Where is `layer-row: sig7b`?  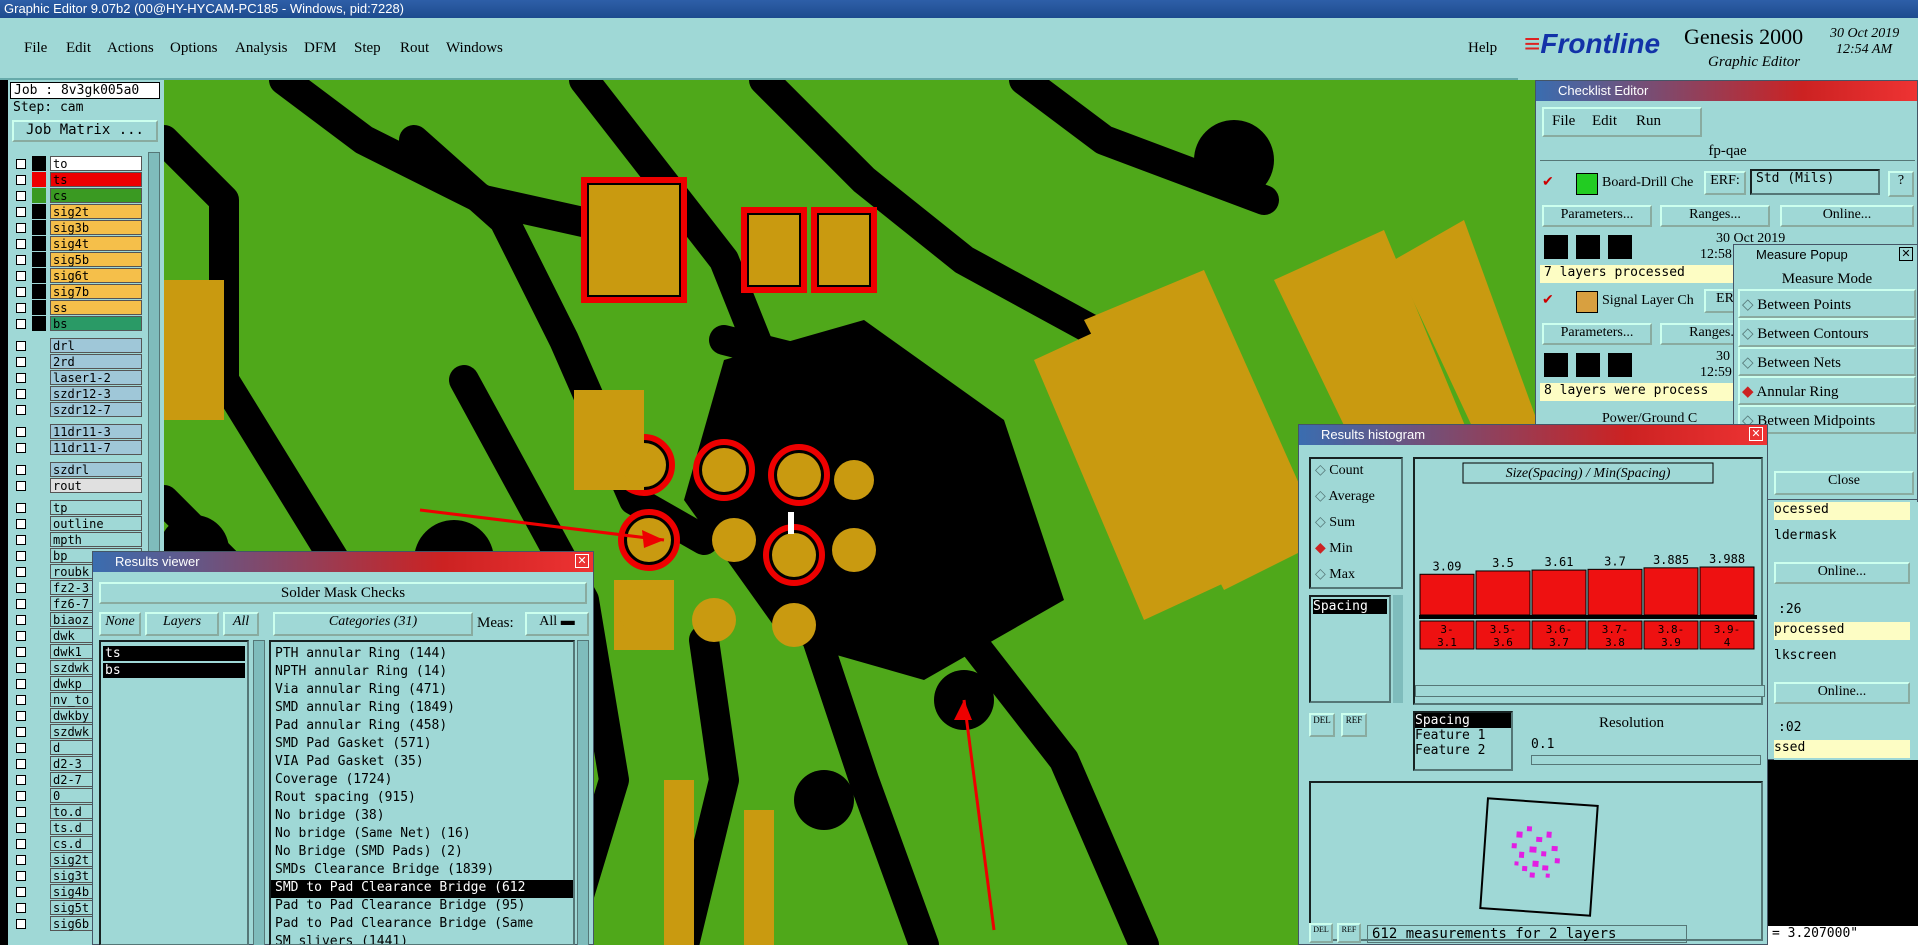
layer-row: sig7b is located at coordinates (77, 291).